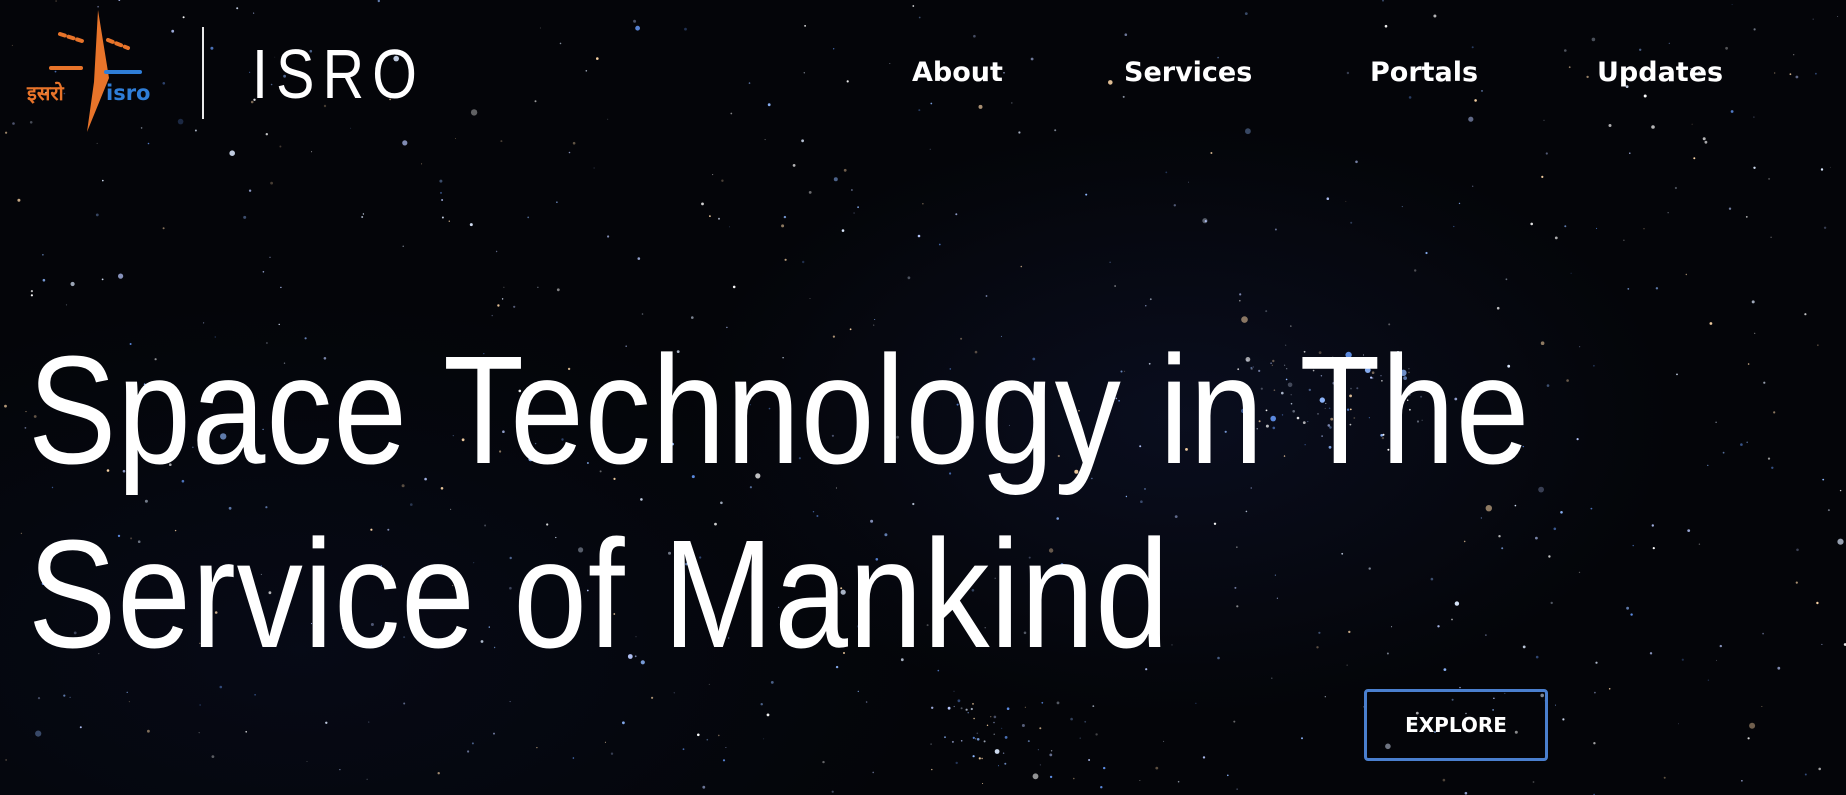 Image resolution: width=1846 pixels, height=795 pixels. Describe the element at coordinates (1188, 73) in the screenshot. I see `nav-item-services: Services` at that location.